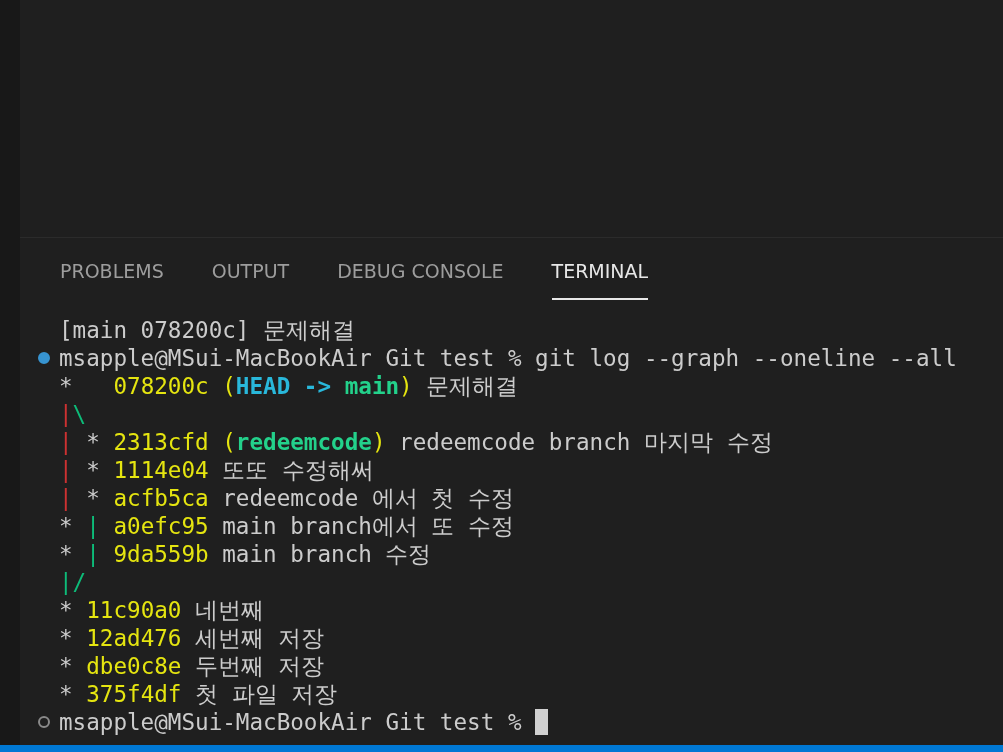 This screenshot has height=752, width=1003. Describe the element at coordinates (207, 330) in the screenshot. I see `terminal-text: [main 078200c] 문제해결` at that location.